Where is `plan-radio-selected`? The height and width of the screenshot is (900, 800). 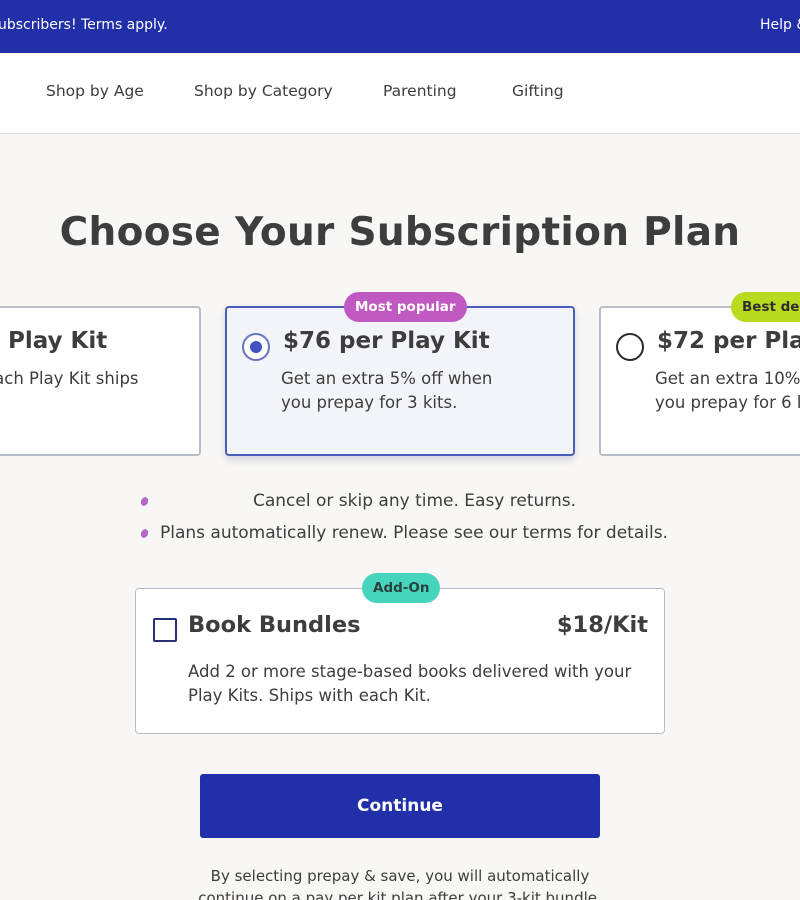
plan-radio-selected is located at coordinates (256, 347).